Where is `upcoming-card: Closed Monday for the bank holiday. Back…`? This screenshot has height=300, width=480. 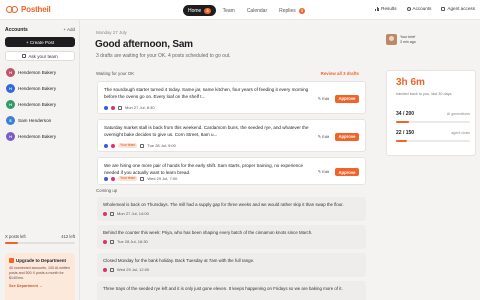
upcoming-card: Closed Monday for the bank holiday. Back… is located at coordinates (231, 265).